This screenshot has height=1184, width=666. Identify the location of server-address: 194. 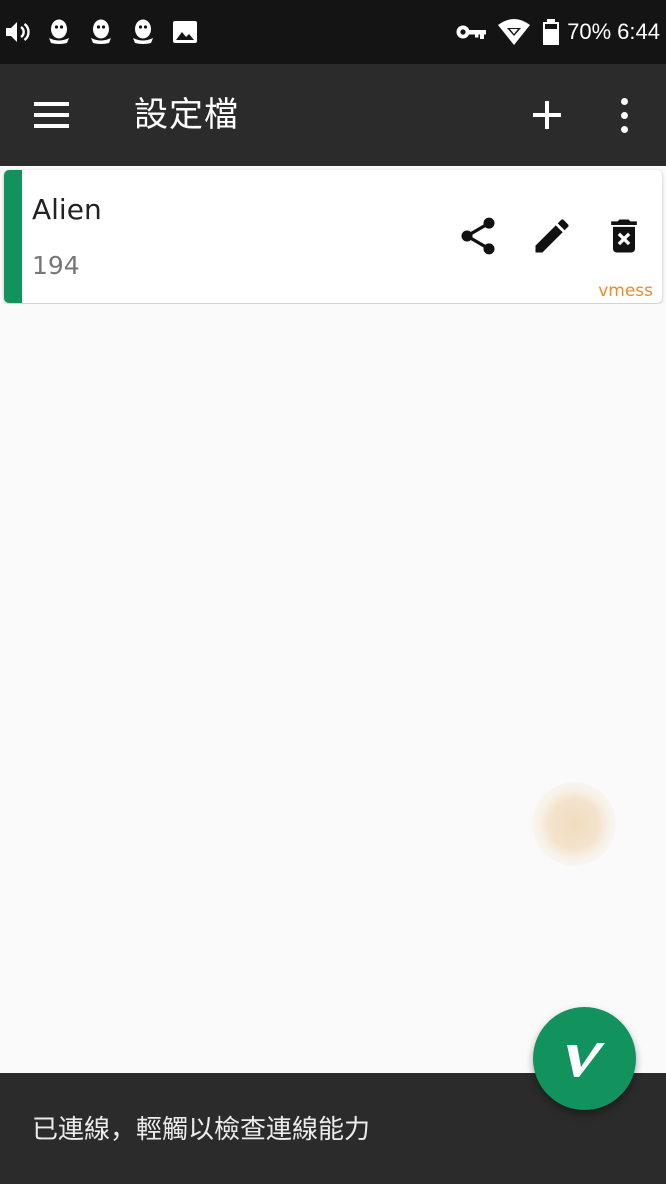
(56, 265).